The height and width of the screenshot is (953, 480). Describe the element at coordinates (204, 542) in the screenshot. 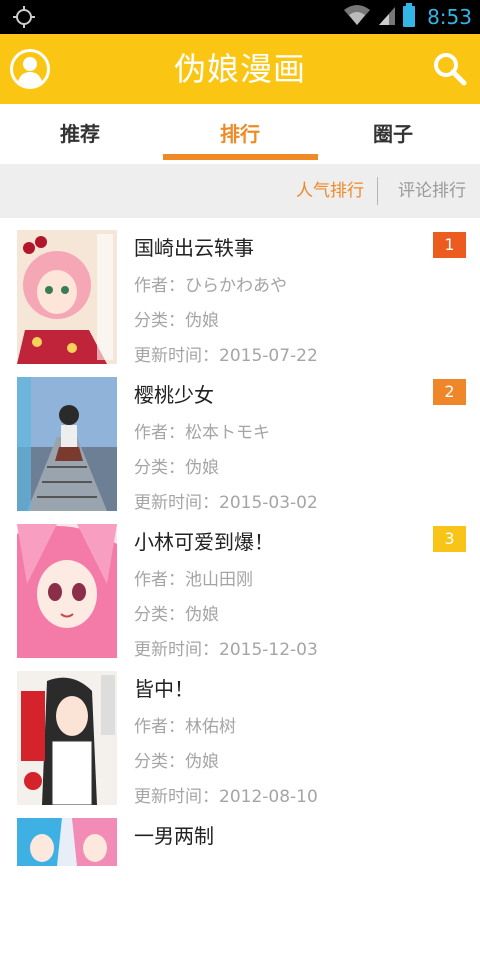

I see `comic-title: 小林可爱到爆！` at that location.